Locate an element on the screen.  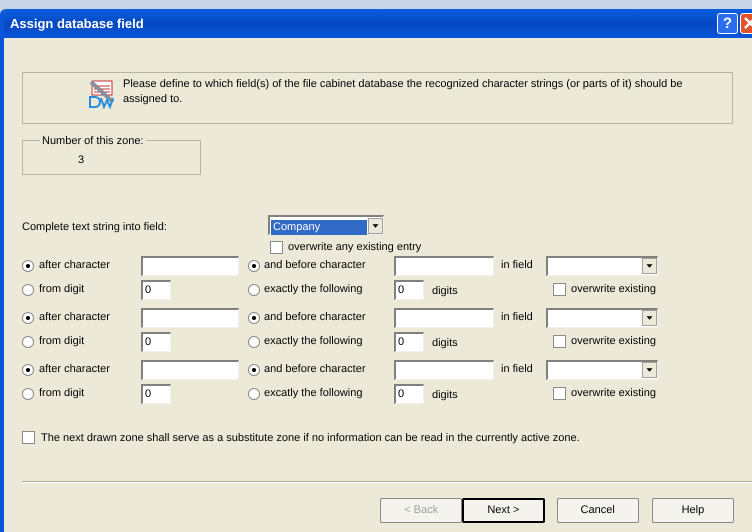
dialog-button: Next > is located at coordinates (503, 510).